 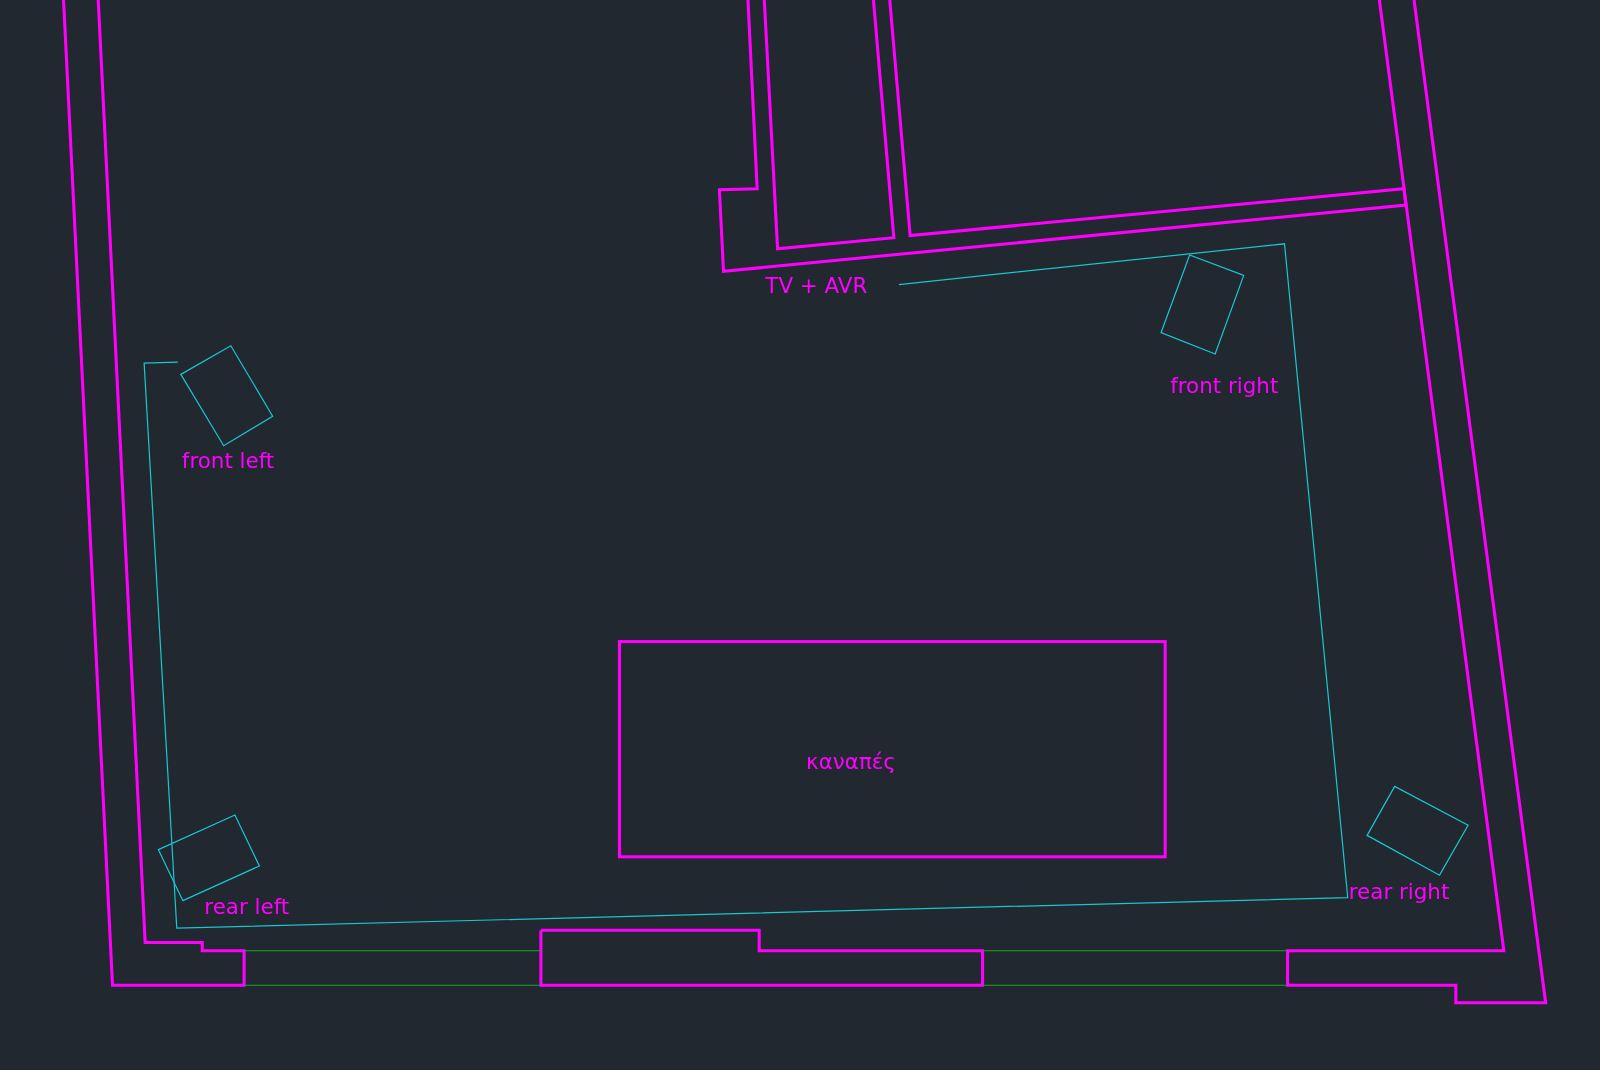 I want to click on room-label: front right, so click(x=1224, y=385).